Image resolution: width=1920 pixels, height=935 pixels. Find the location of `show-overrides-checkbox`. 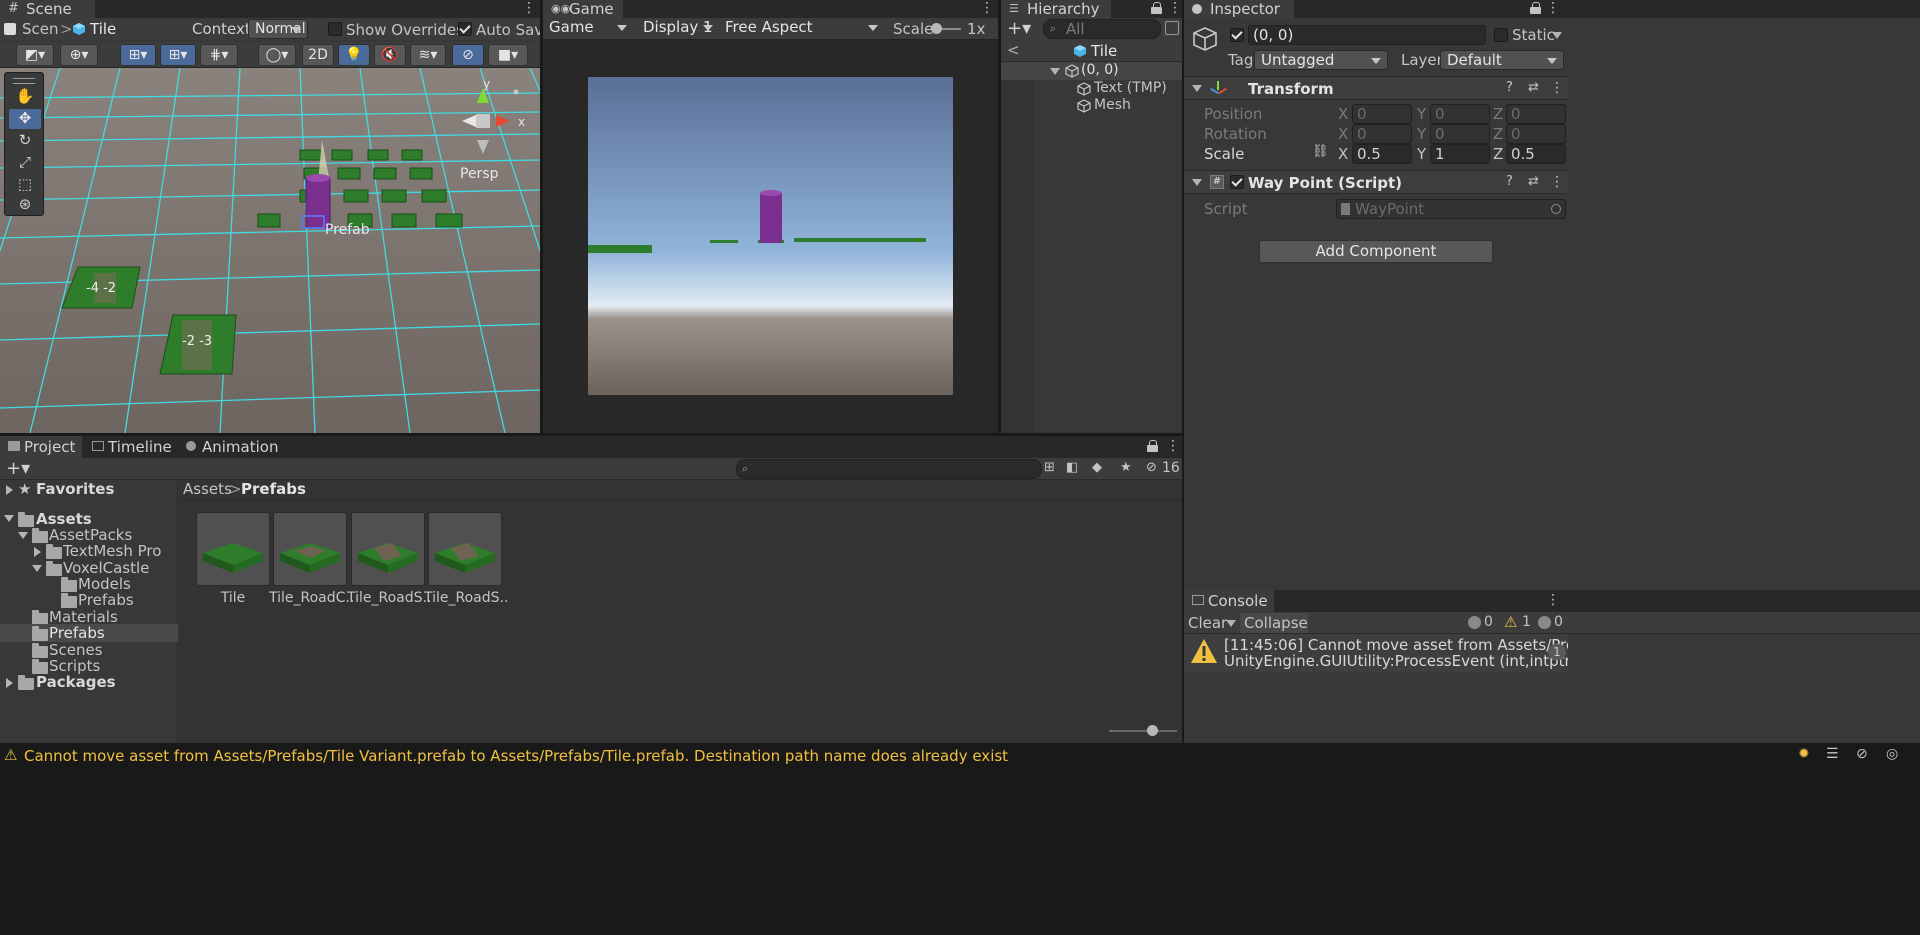

show-overrides-checkbox is located at coordinates (335, 29).